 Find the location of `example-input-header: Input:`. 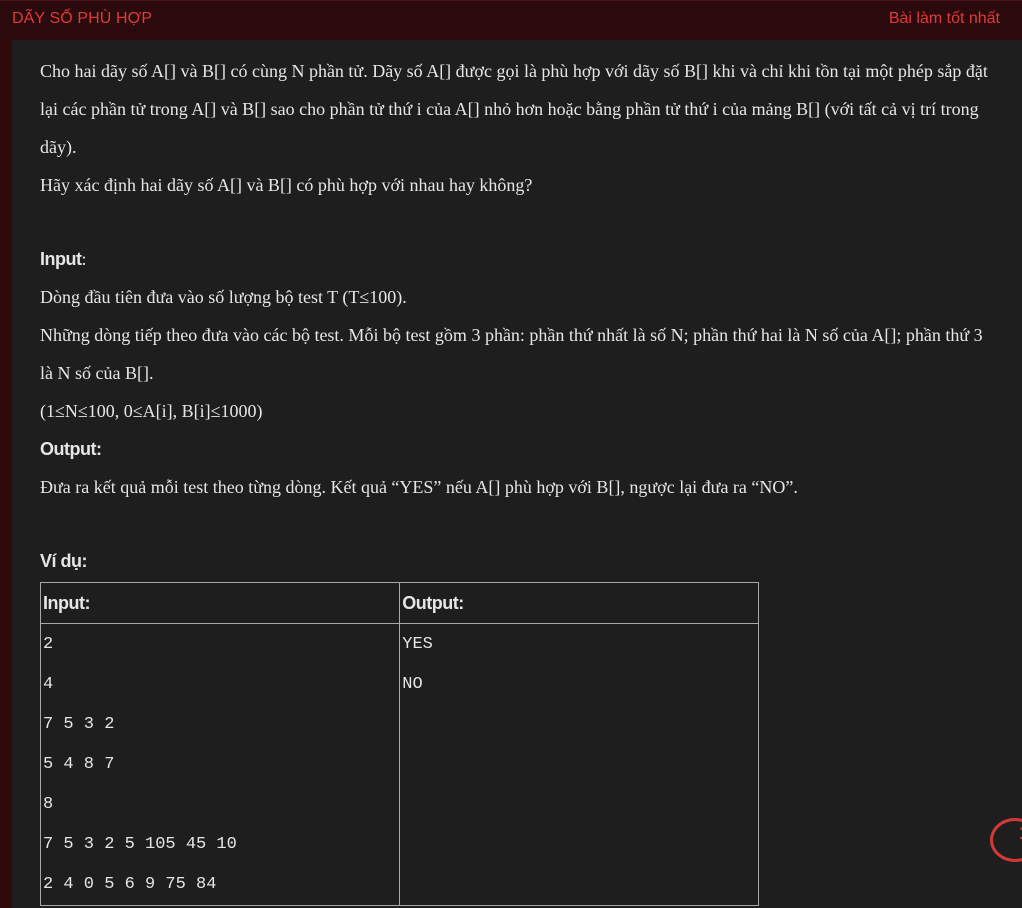

example-input-header: Input: is located at coordinates (220, 603).